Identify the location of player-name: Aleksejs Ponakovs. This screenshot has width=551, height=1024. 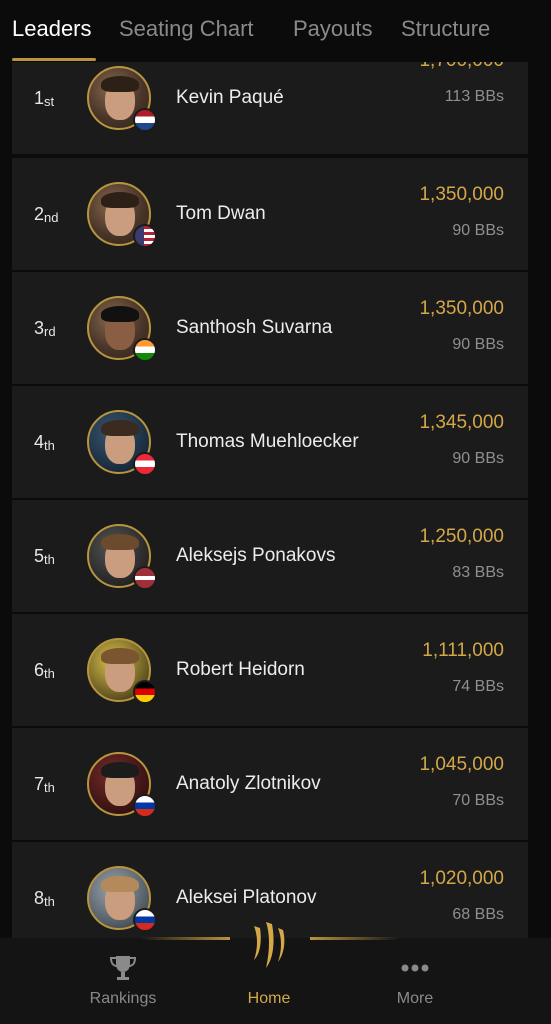
(256, 555).